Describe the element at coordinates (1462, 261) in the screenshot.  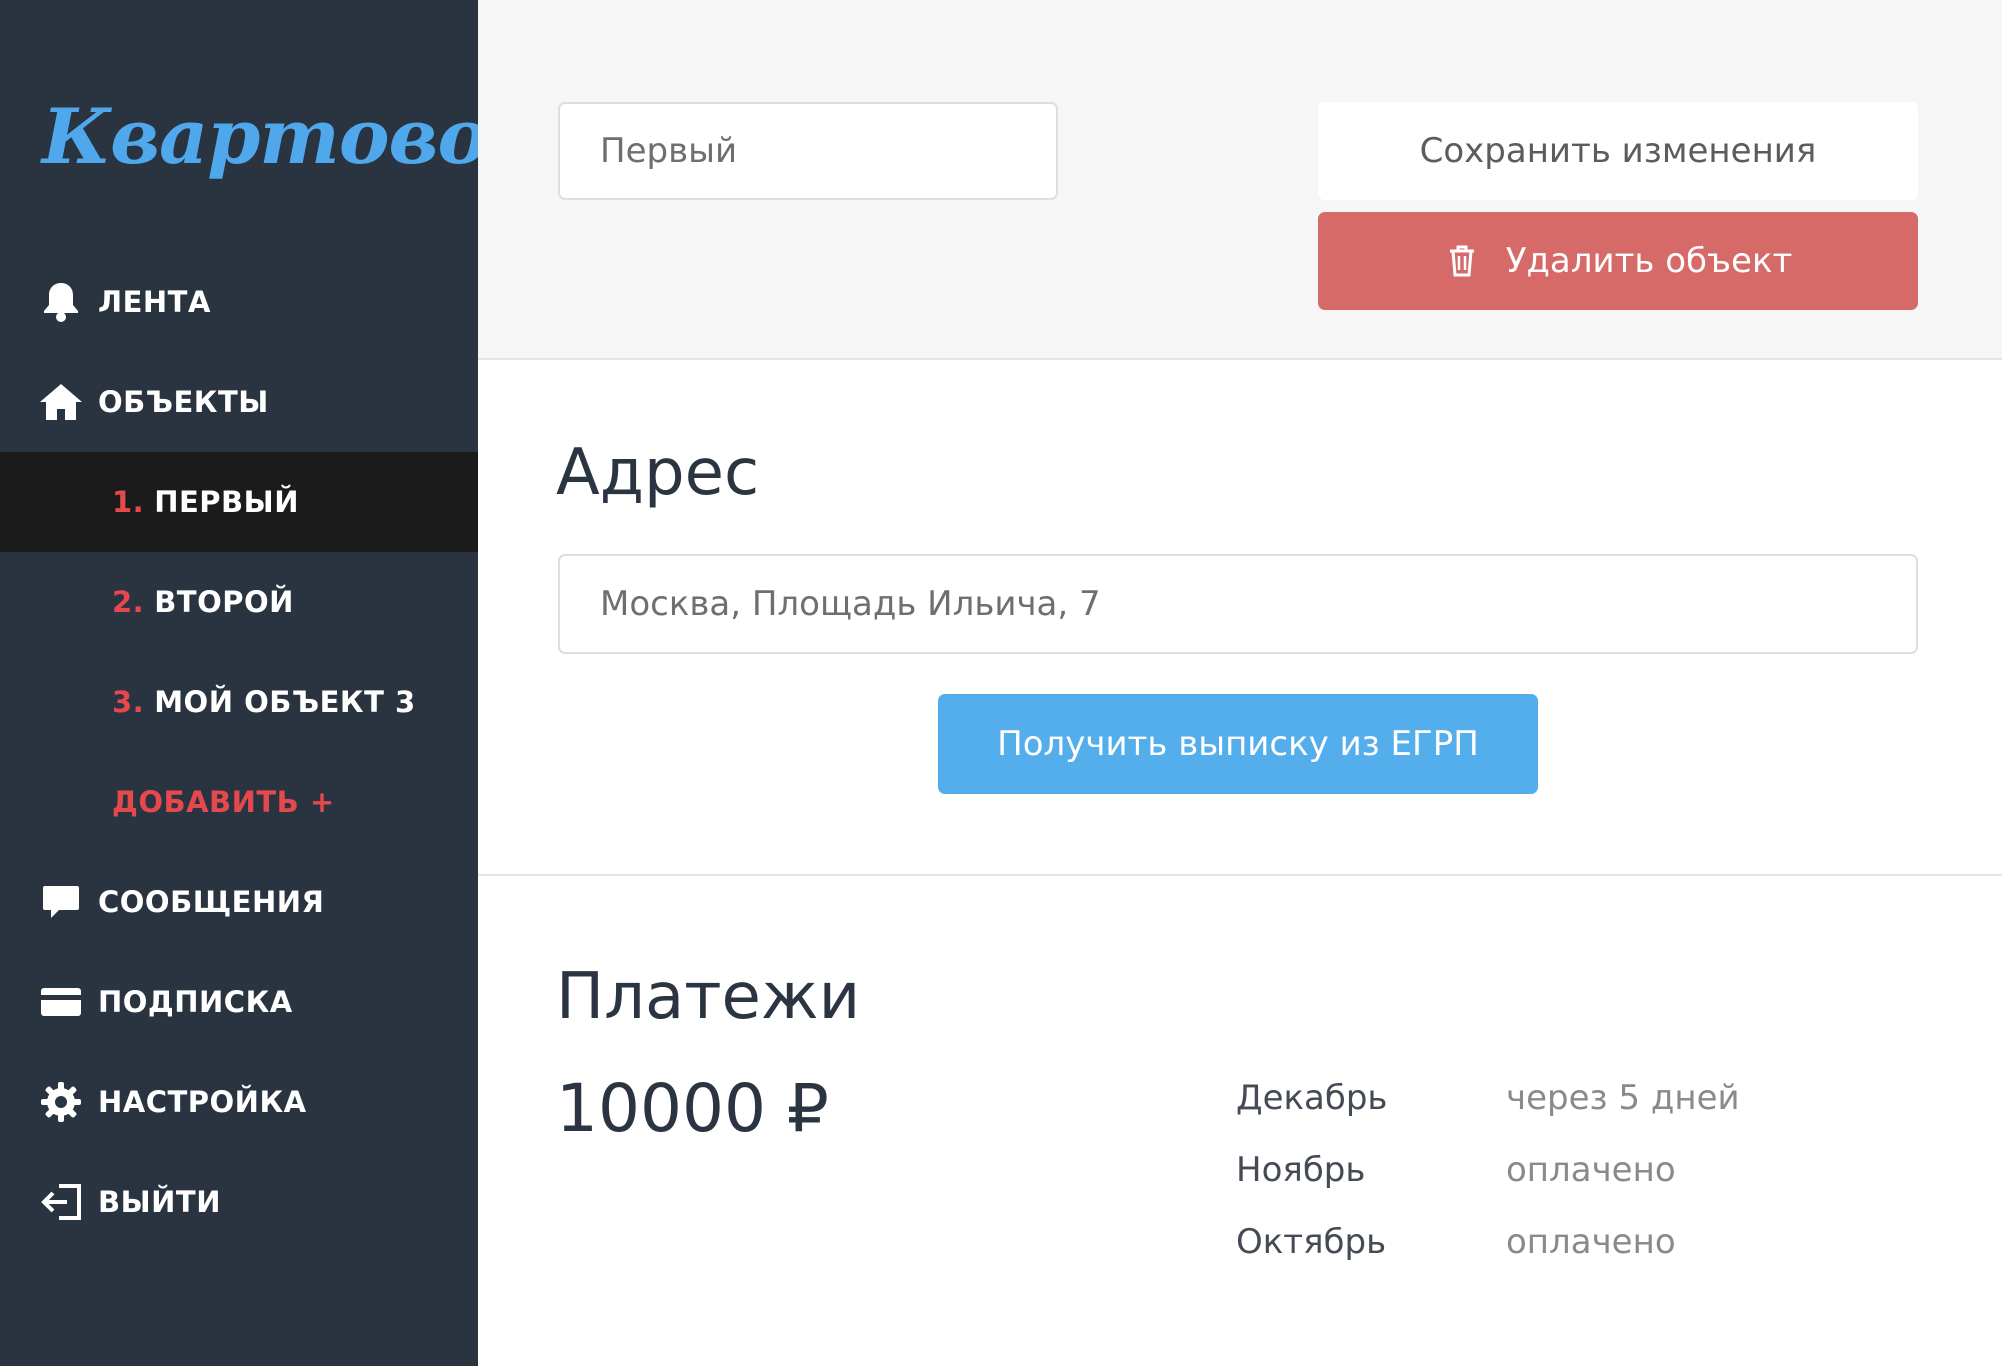
I see `trash-icon` at that location.